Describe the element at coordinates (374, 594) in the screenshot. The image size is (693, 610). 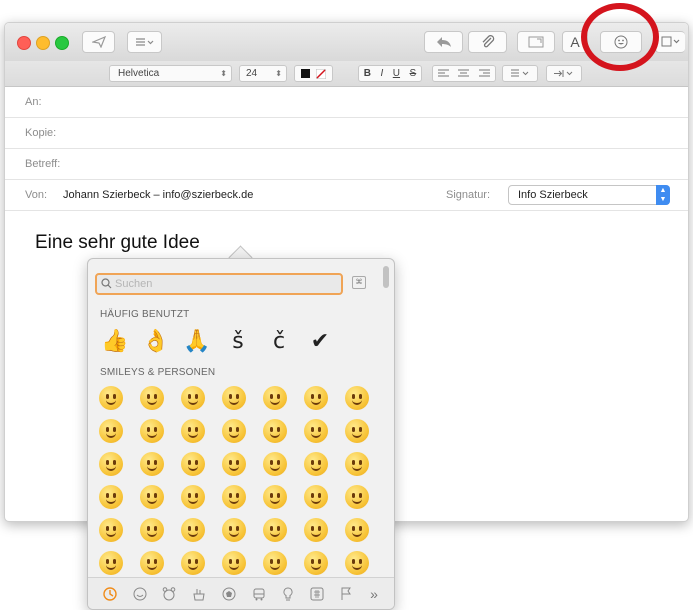
I see `more-categories-icon: »` at that location.